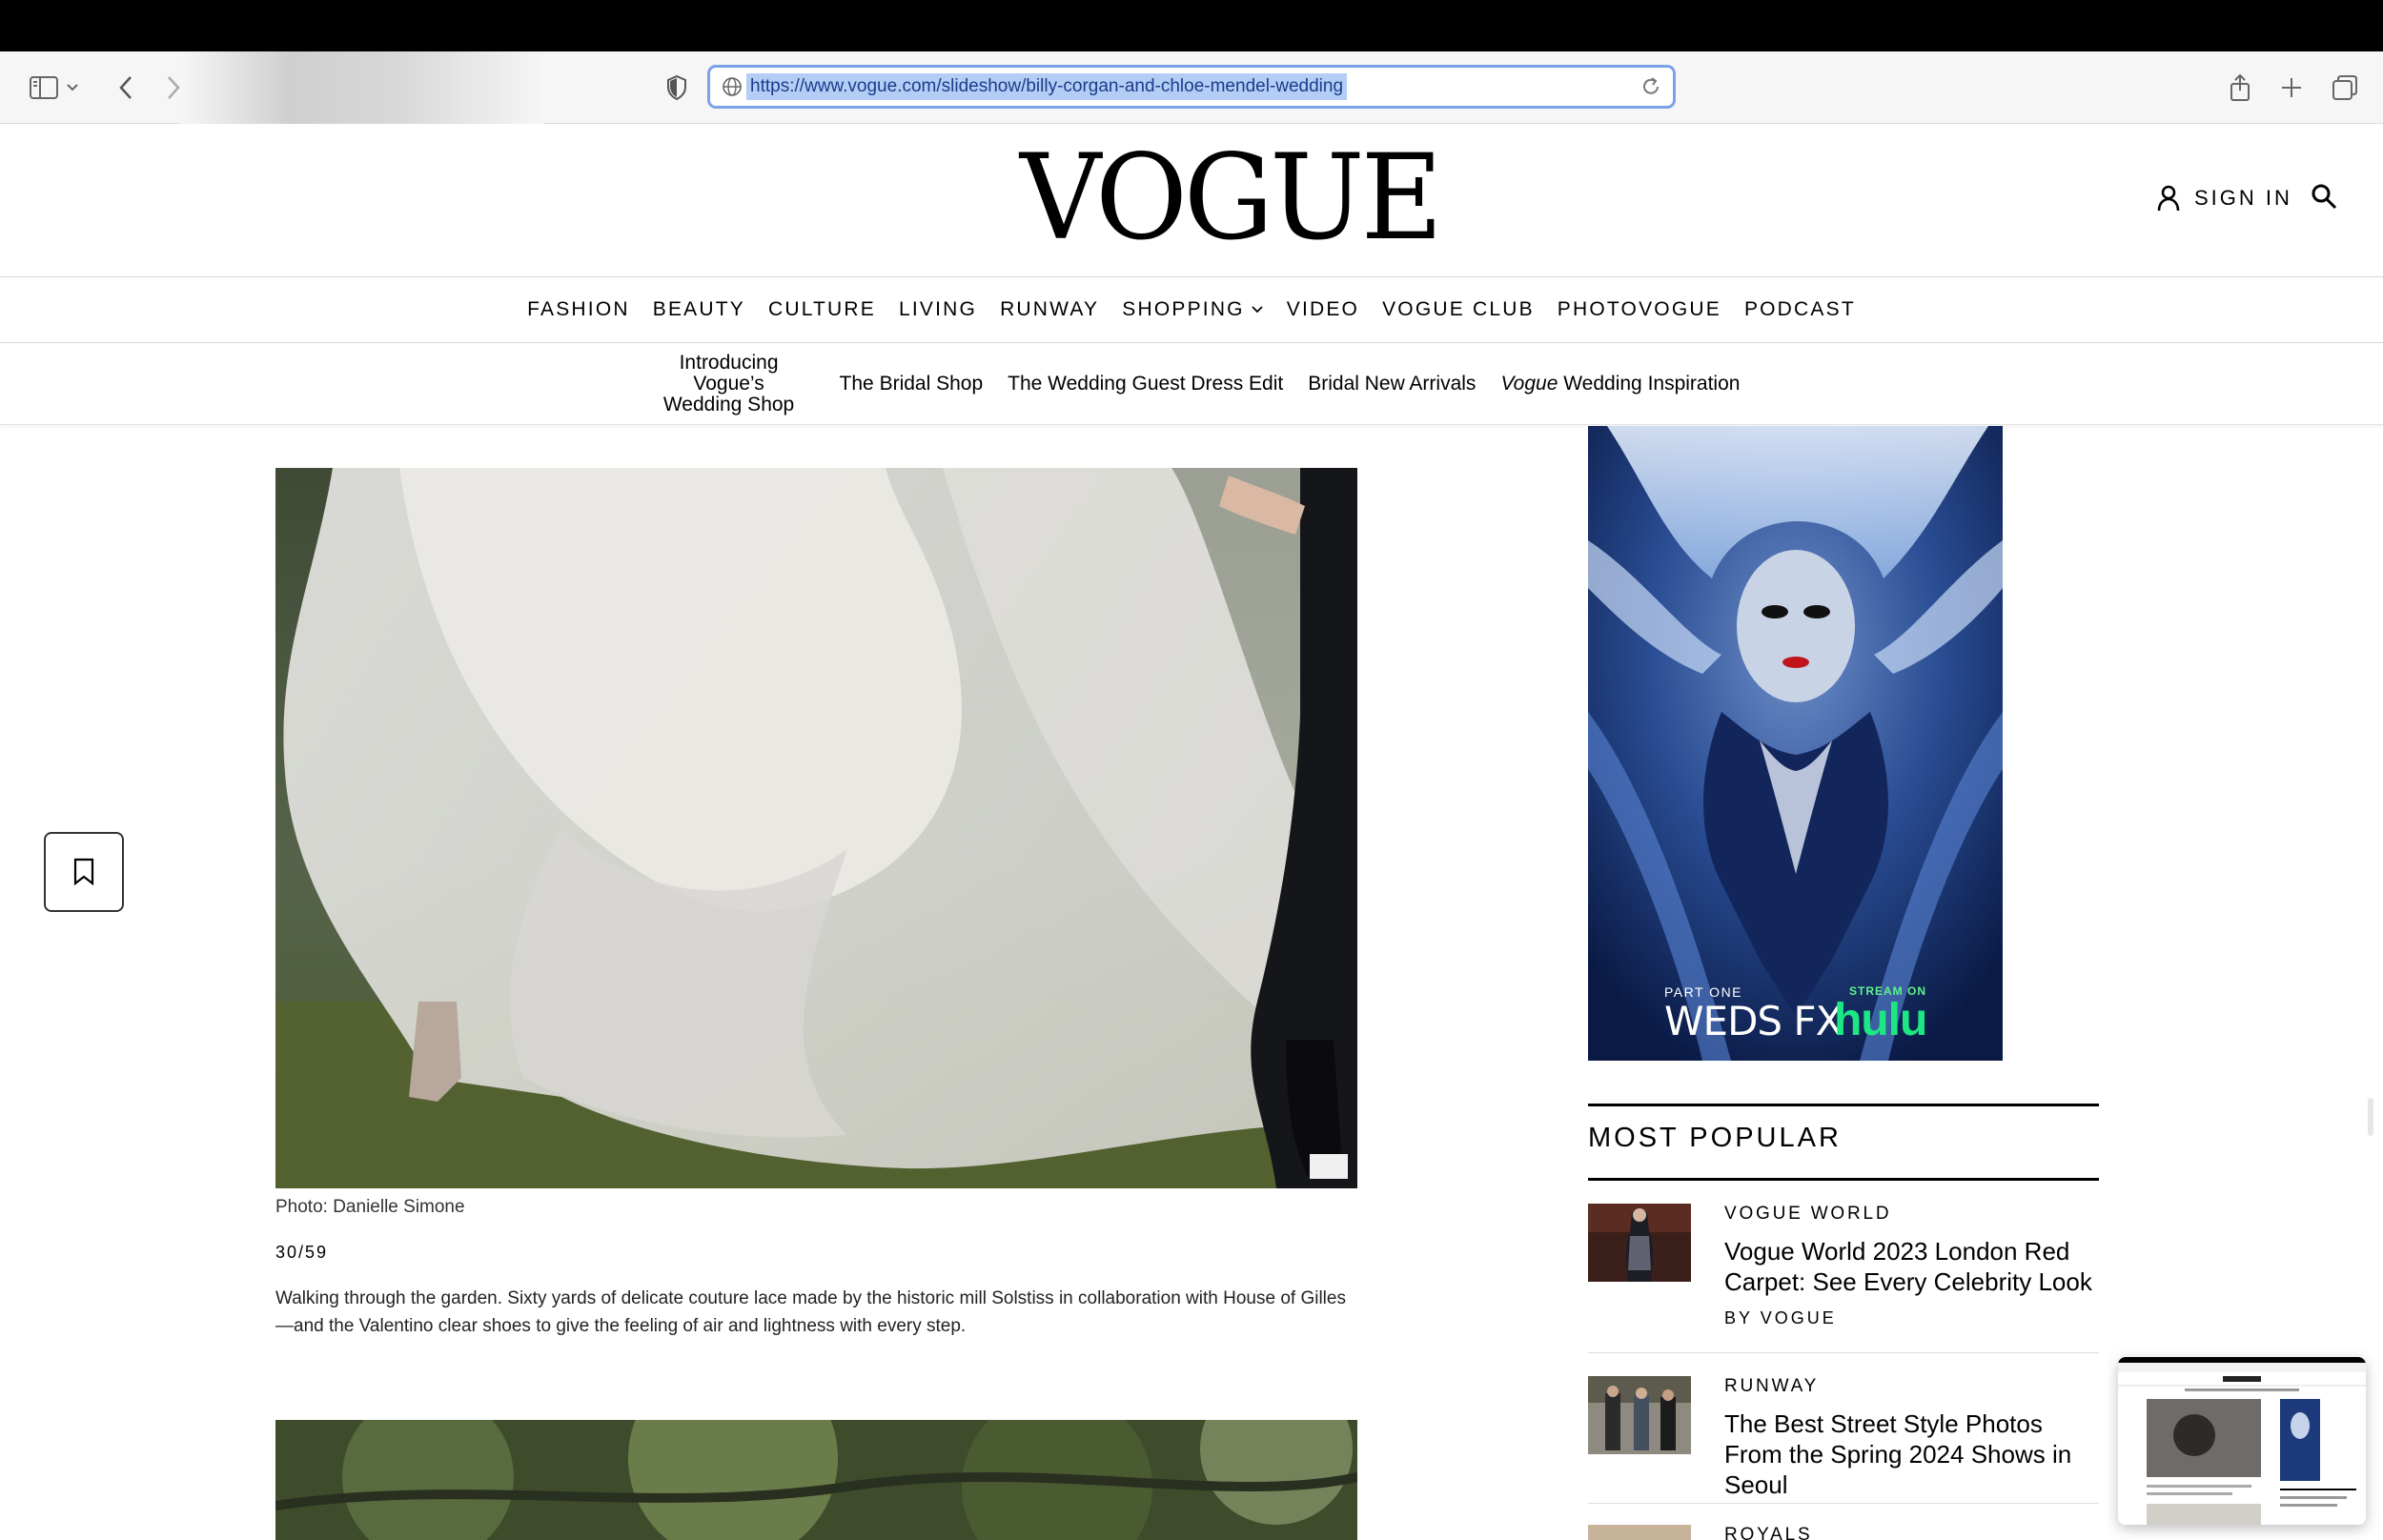 This screenshot has width=2383, height=1540. Describe the element at coordinates (1191, 276) in the screenshot. I see `header-divider` at that location.